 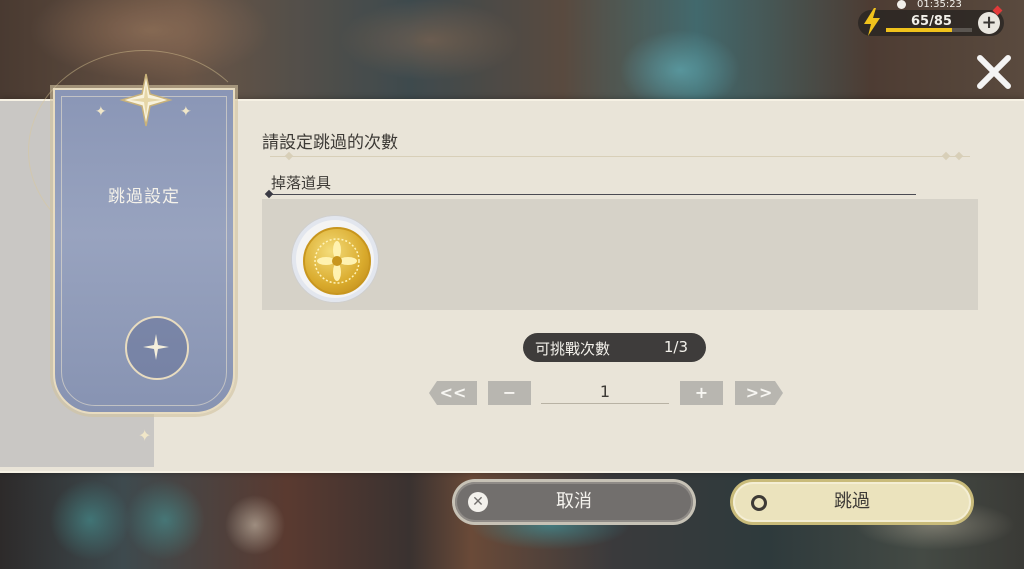 I want to click on lightning-icon, so click(x=872, y=22).